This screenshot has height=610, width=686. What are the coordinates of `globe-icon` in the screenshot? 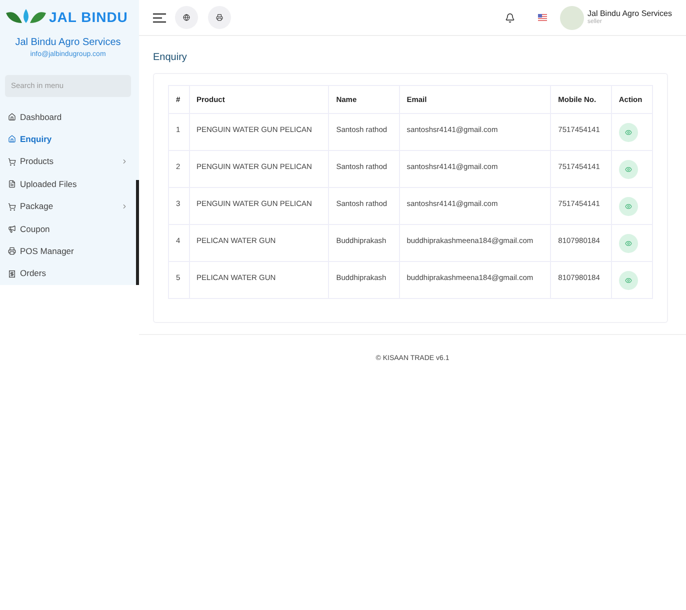 It's located at (186, 17).